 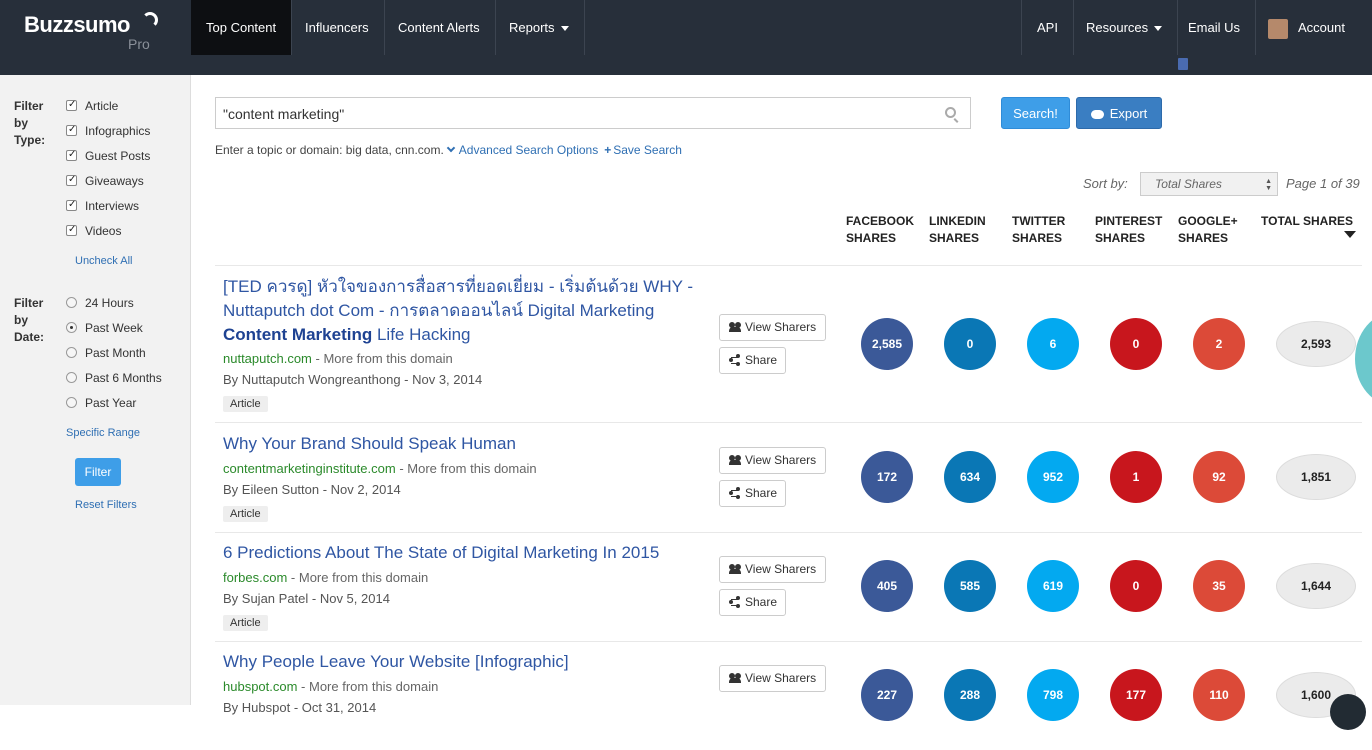 I want to click on type-videos-checkbox: Videos, so click(x=93, y=231).